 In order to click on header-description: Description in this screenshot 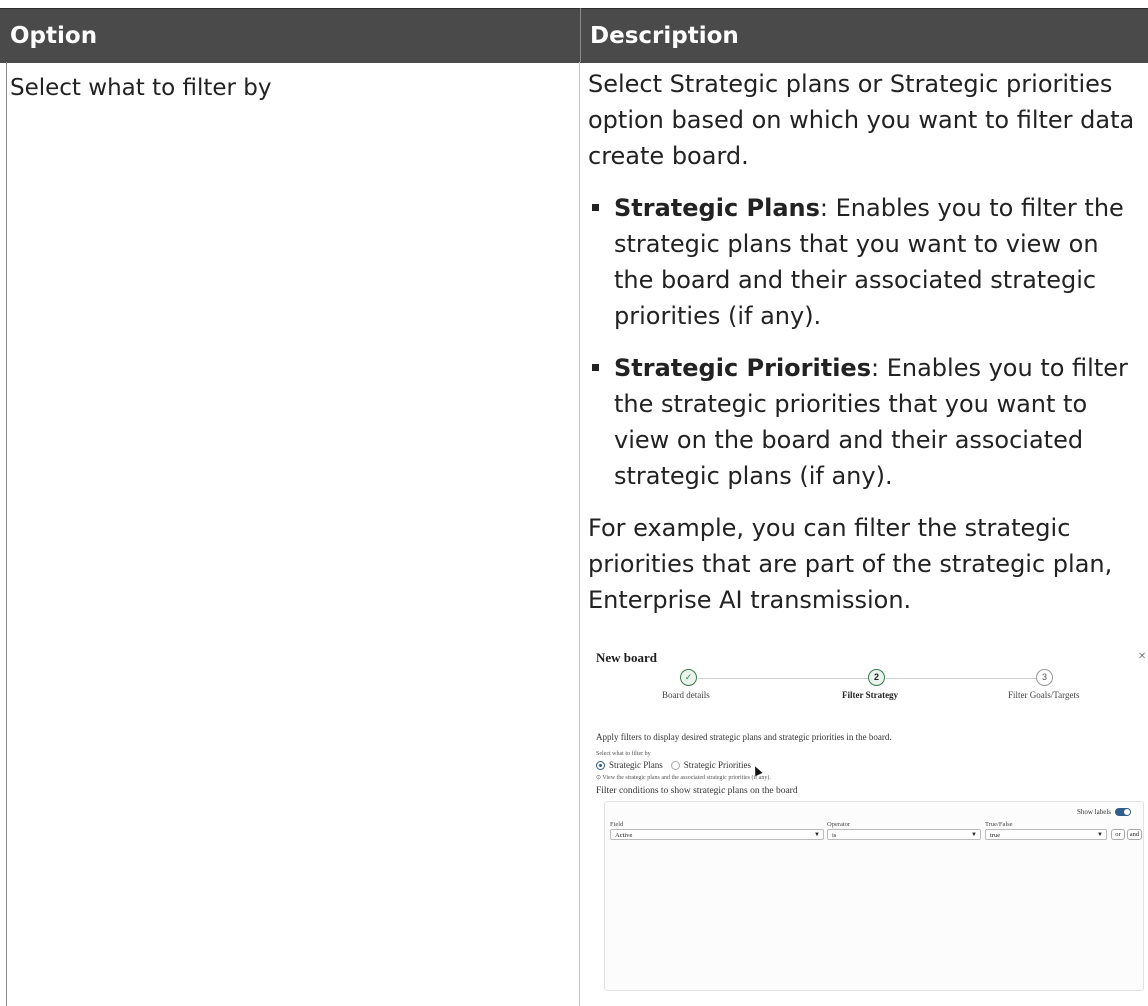, I will do `click(664, 36)`.